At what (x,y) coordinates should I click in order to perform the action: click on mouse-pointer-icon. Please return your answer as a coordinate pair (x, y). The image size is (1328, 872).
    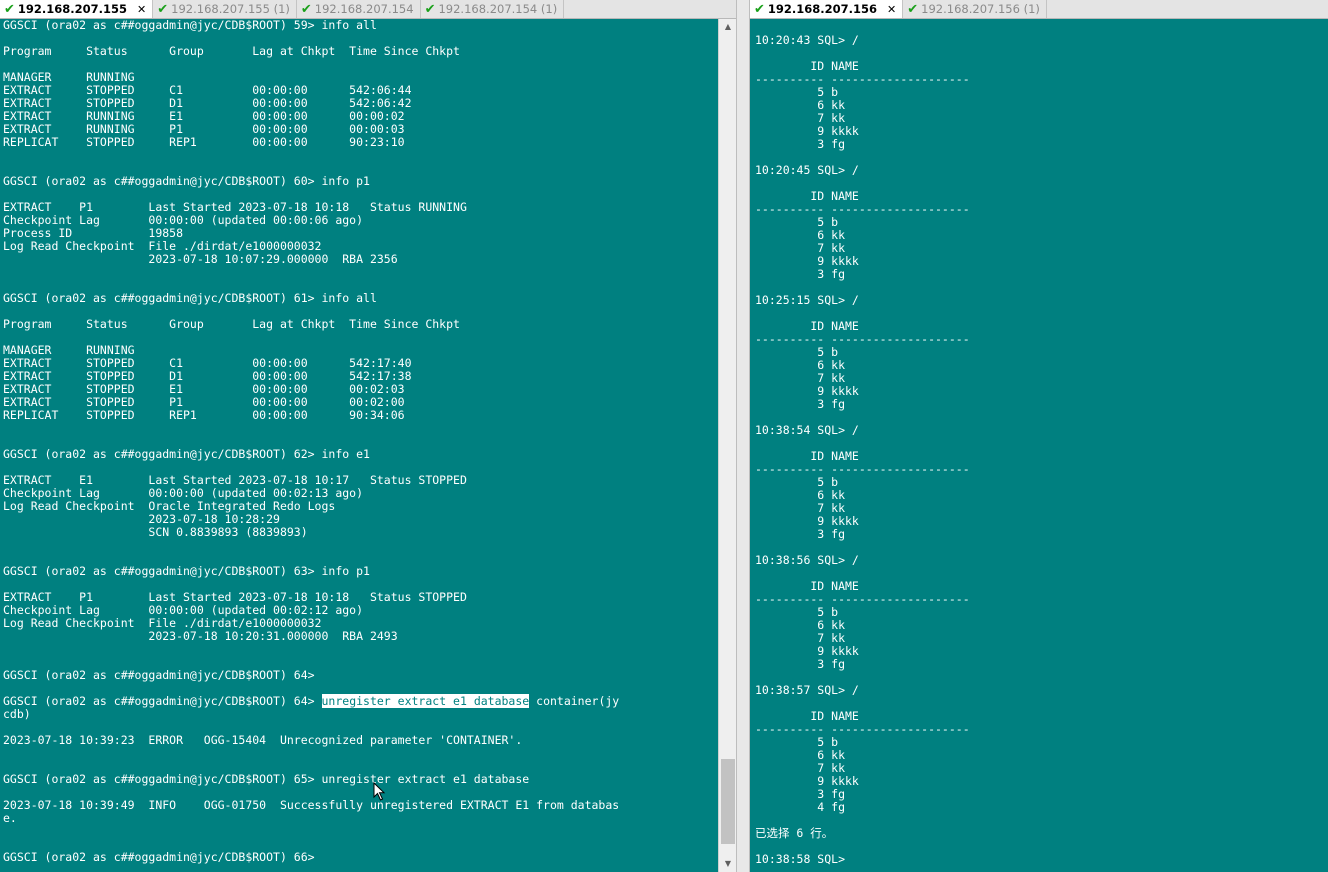
    Looking at the image, I should click on (379, 791).